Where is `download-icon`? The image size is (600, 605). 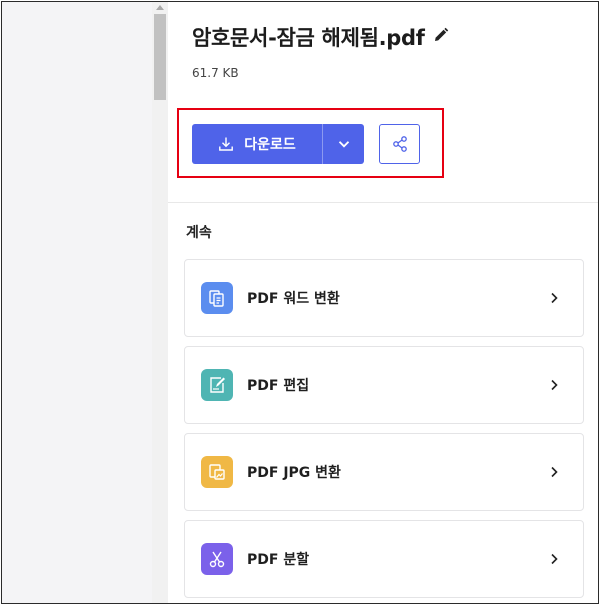
download-icon is located at coordinates (226, 144).